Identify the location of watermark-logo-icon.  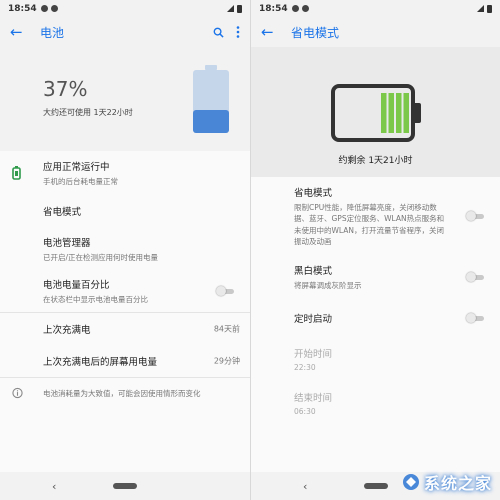
(410, 482).